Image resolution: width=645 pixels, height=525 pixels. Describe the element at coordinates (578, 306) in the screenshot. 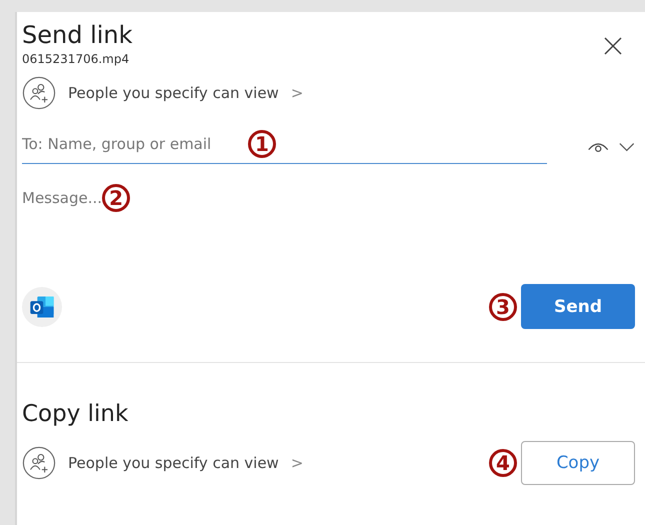

I see `send-button: Send` at that location.